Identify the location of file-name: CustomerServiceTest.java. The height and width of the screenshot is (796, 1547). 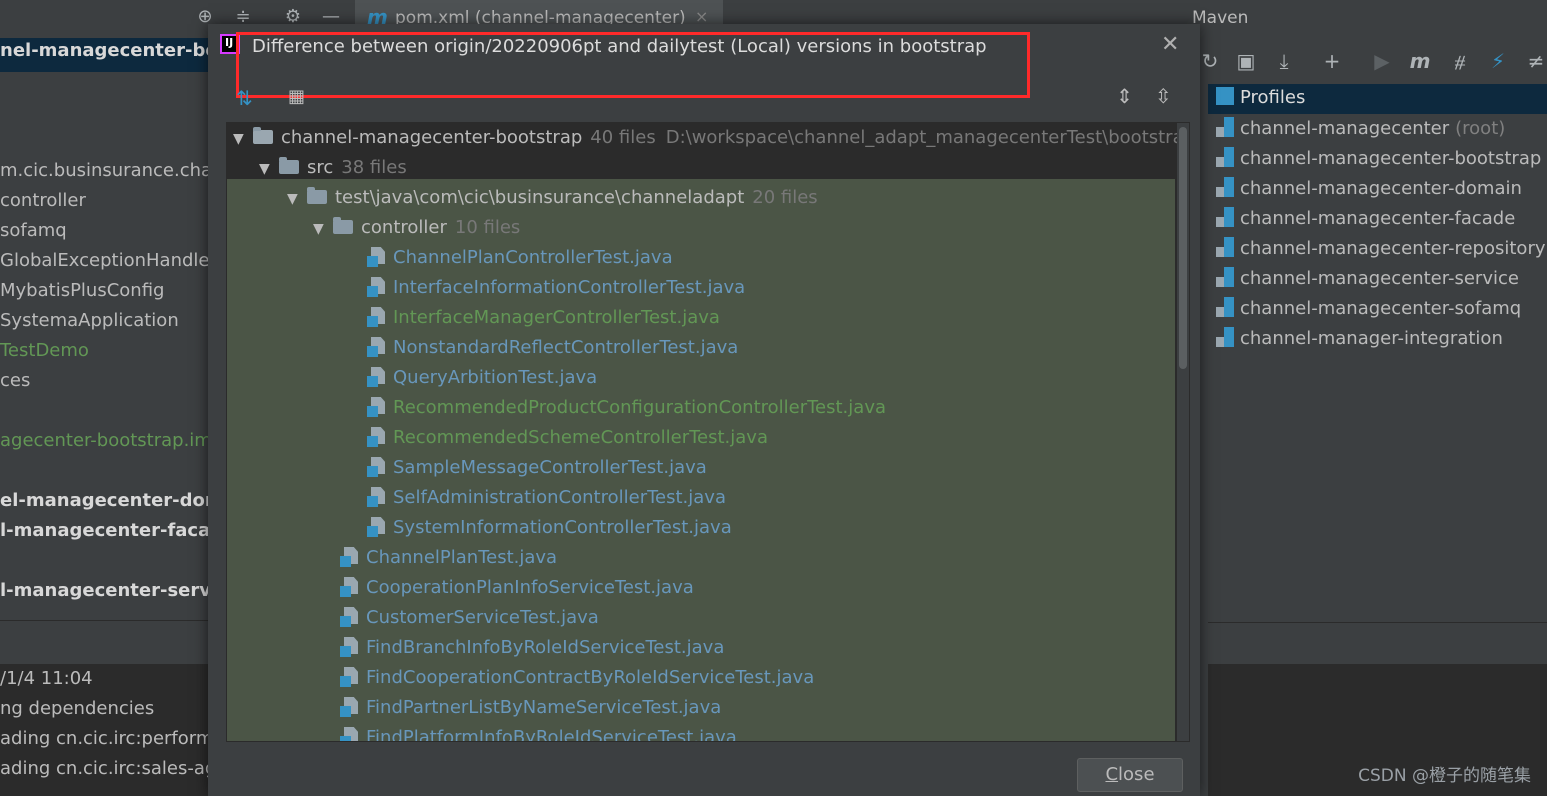
(482, 617).